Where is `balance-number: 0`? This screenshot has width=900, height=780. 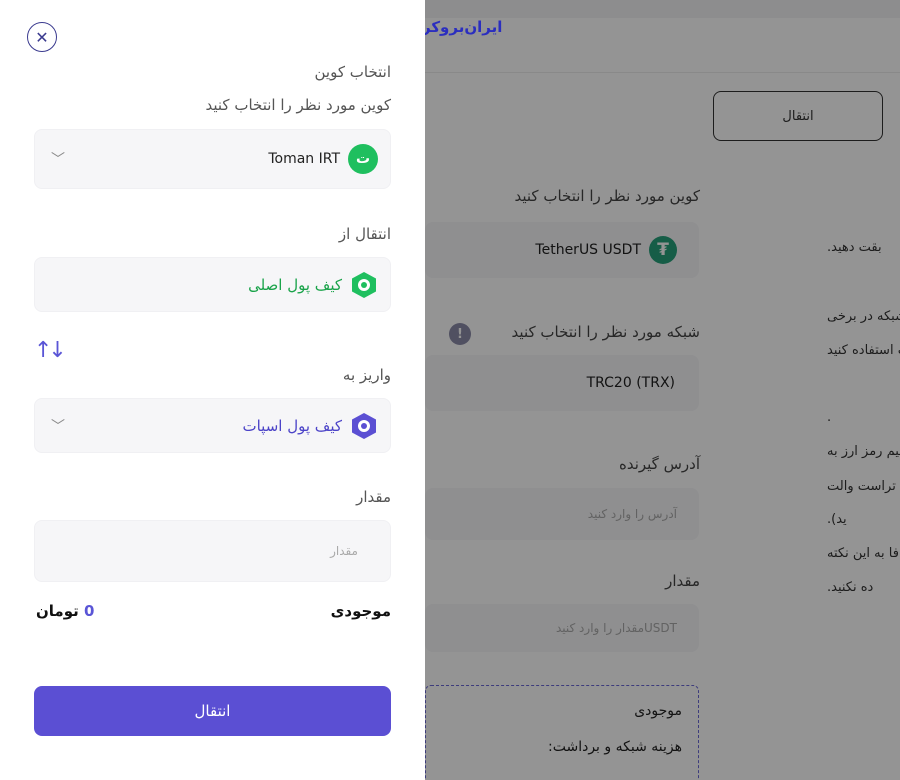
balance-number: 0 is located at coordinates (89, 611).